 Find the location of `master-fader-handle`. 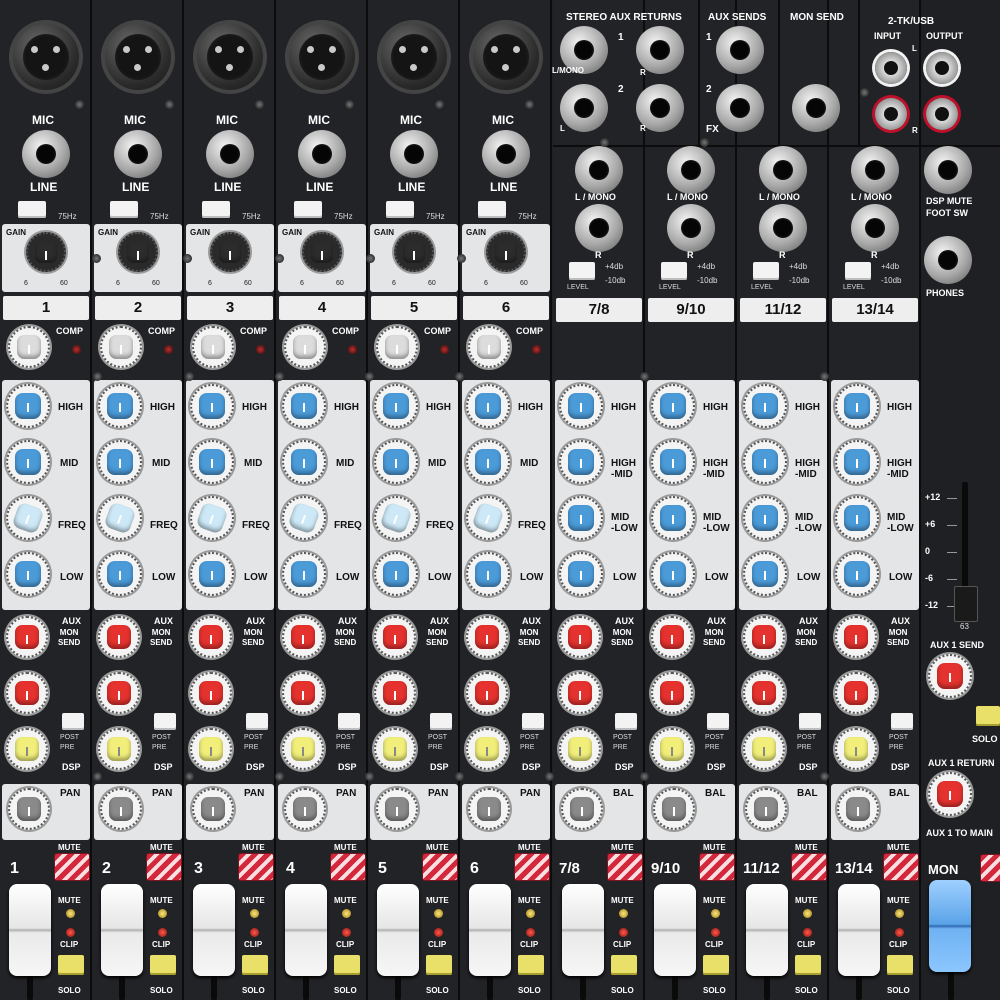

master-fader-handle is located at coordinates (966, 604).